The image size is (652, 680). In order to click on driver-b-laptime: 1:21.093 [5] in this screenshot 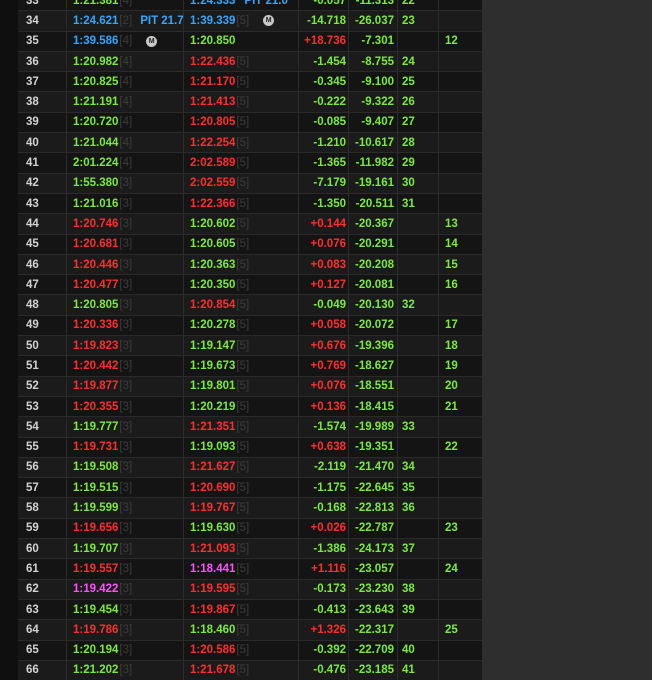, I will do `click(220, 548)`.